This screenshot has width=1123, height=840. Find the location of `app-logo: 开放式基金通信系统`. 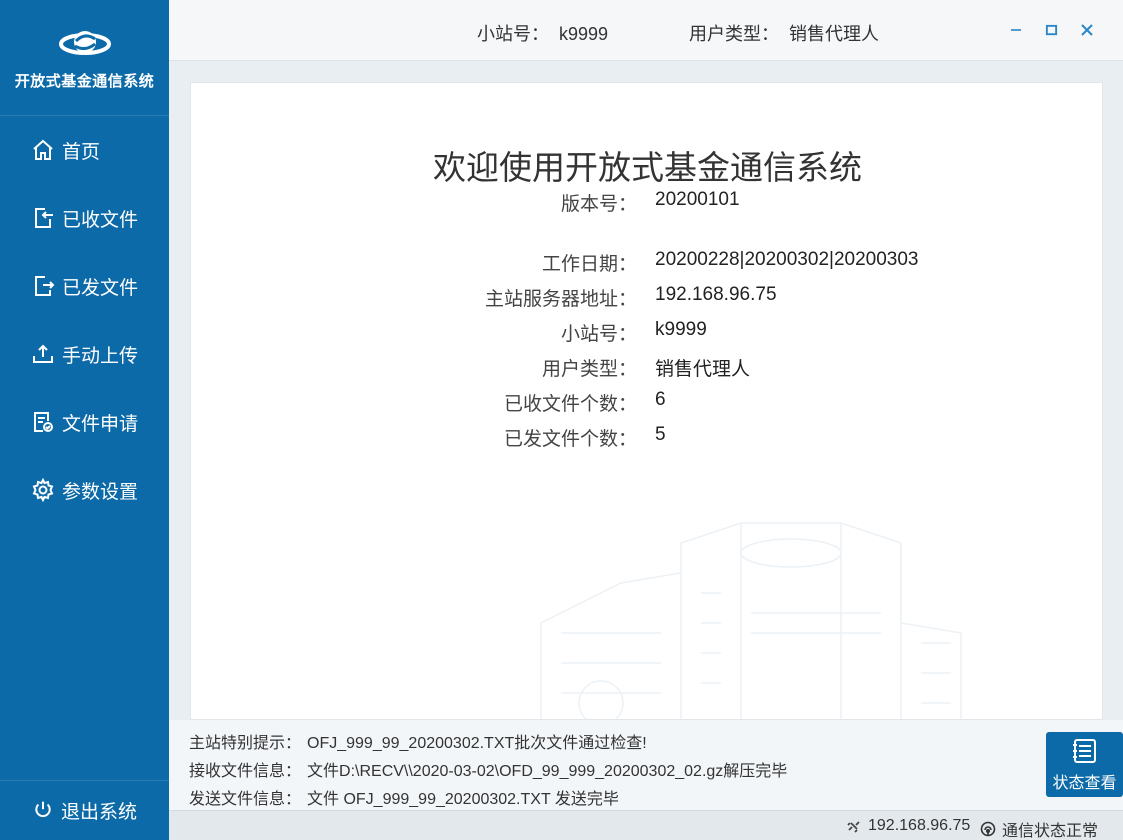

app-logo: 开放式基金通信系统 is located at coordinates (84, 58).